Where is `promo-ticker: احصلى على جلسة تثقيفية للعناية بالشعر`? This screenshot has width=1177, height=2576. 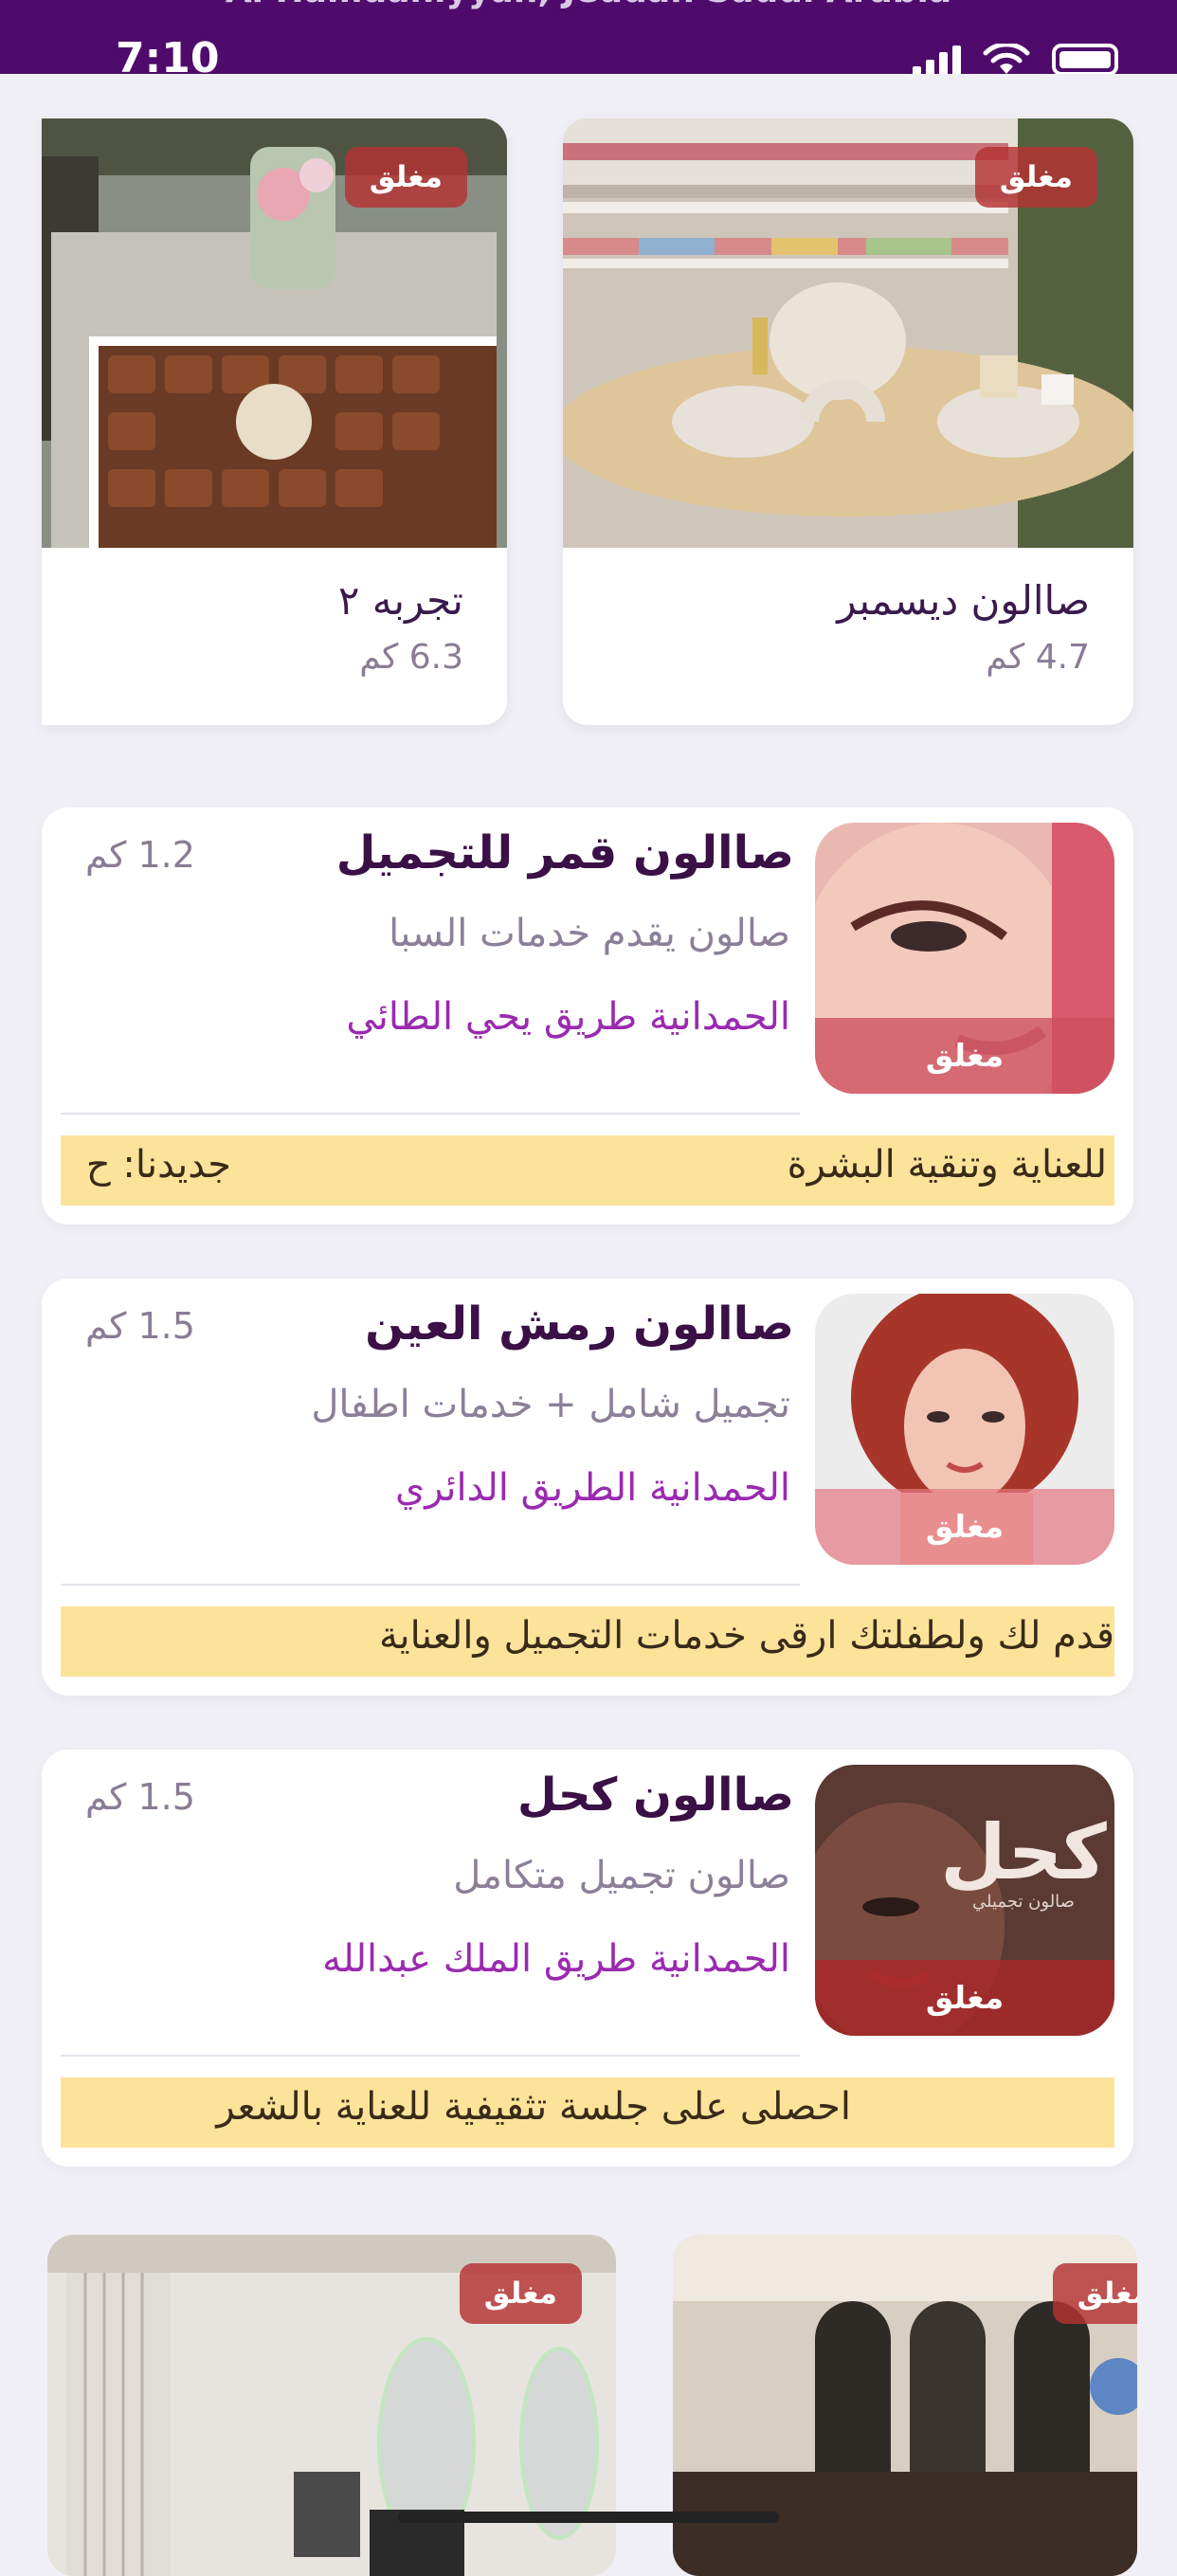
promo-ticker: احصلى على جلسة تثقيفية للعناية بالشعر is located at coordinates (587, 2112).